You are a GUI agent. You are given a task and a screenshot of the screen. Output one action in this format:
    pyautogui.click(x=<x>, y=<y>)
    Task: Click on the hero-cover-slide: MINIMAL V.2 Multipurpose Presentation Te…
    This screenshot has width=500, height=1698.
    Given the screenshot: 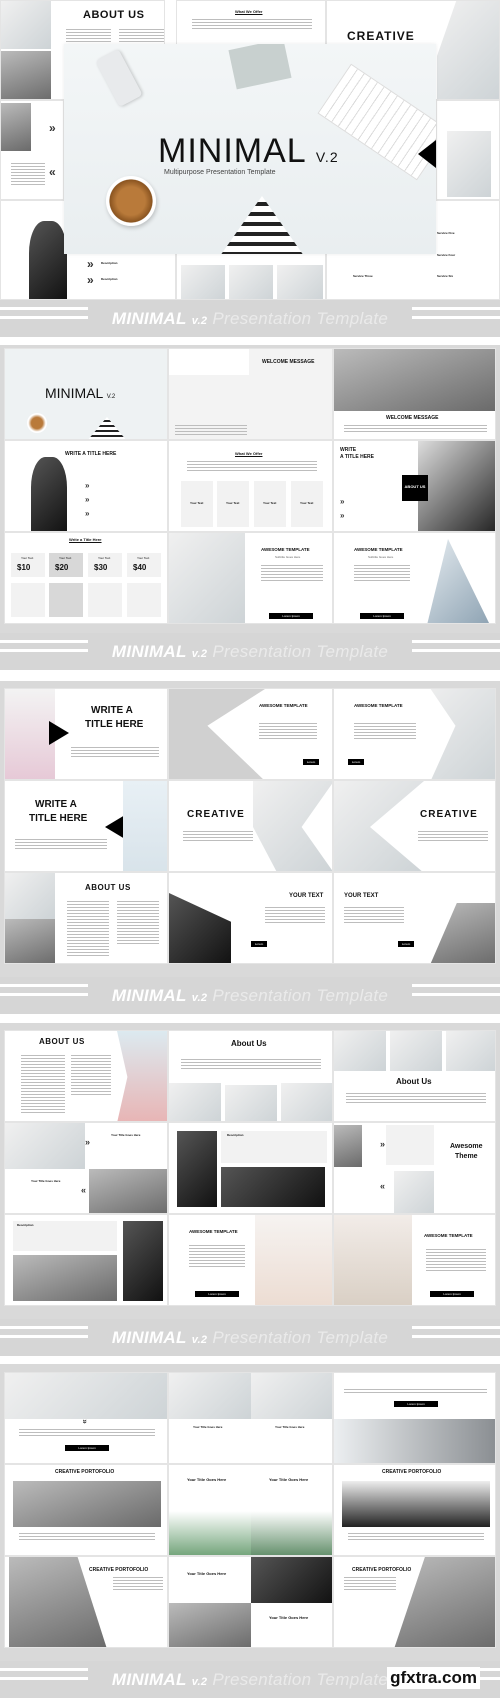 What is the action you would take?
    pyautogui.click(x=250, y=149)
    